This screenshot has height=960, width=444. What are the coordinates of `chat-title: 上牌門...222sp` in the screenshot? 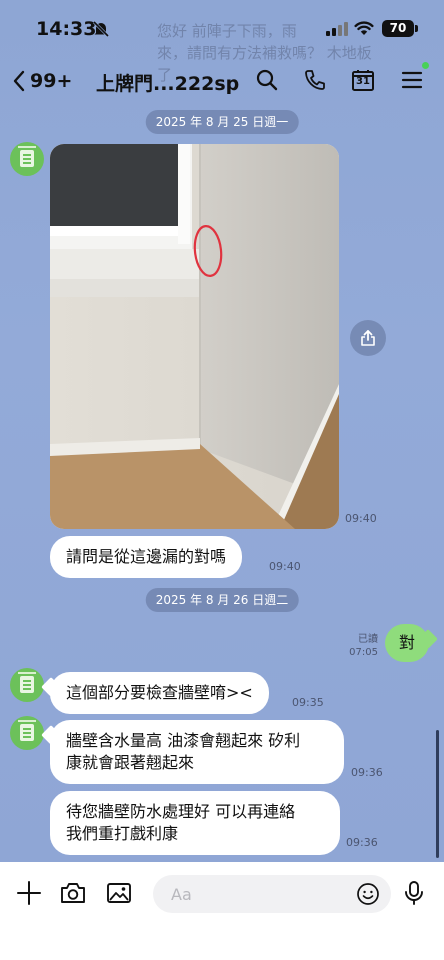 It's located at (167, 82).